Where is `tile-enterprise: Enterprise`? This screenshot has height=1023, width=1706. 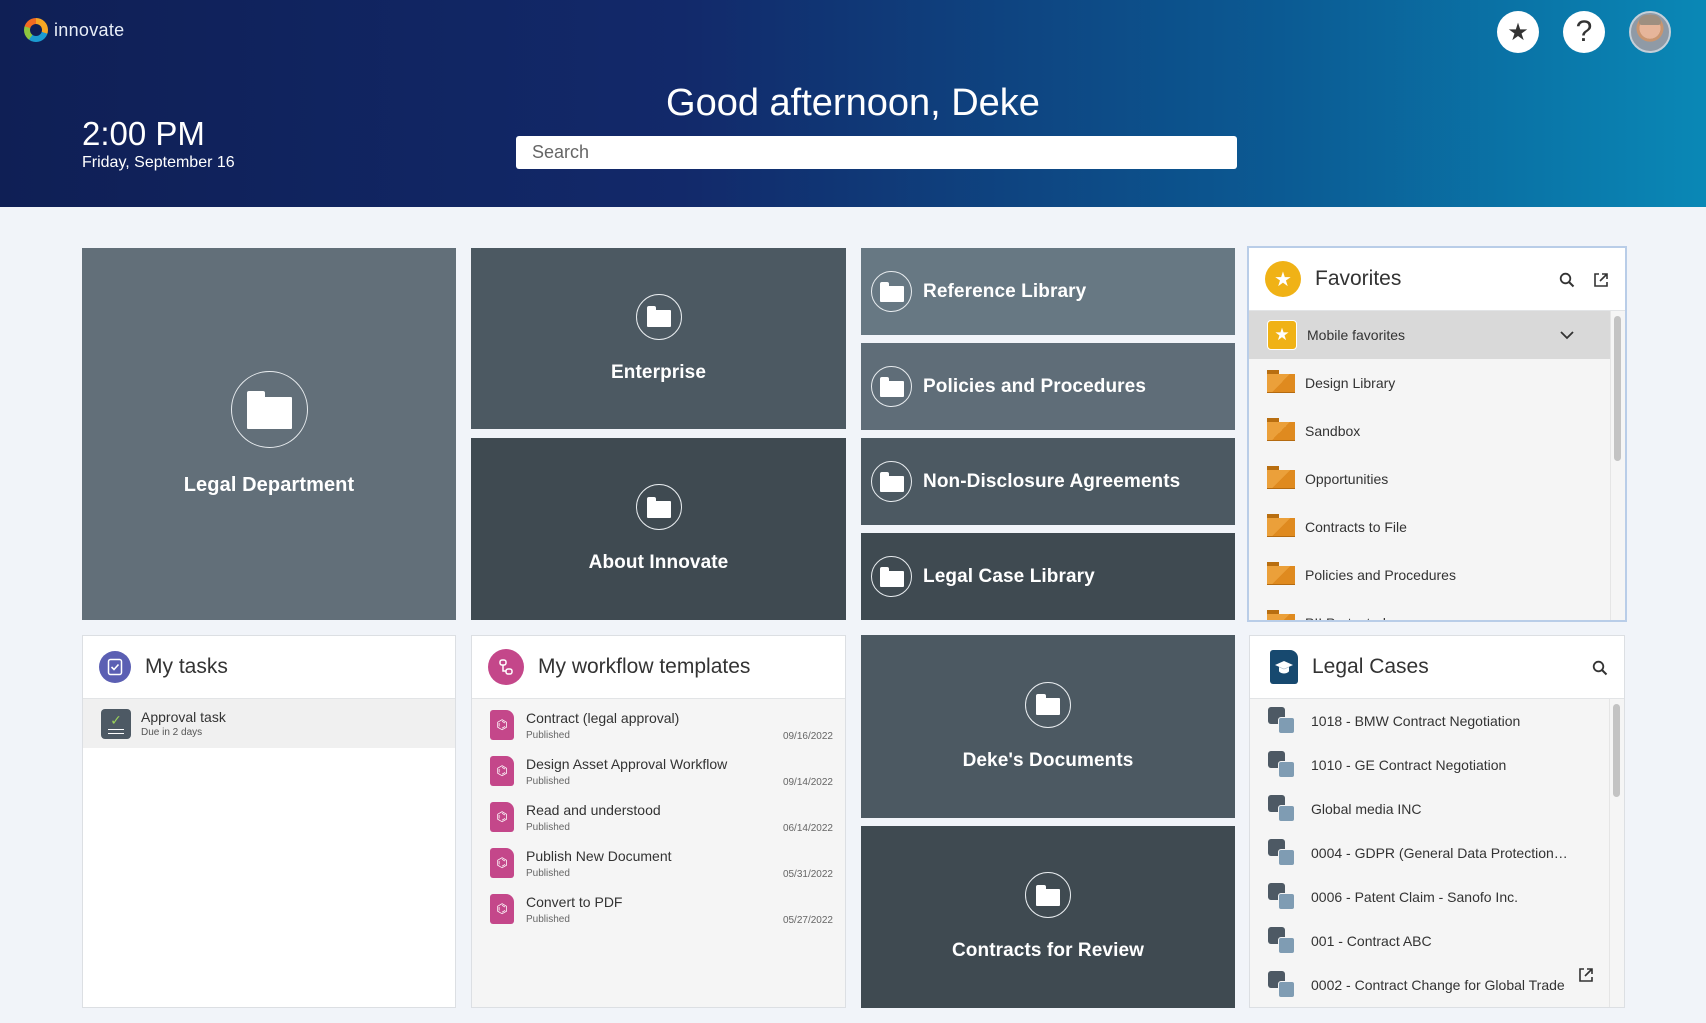
tile-enterprise: Enterprise is located at coordinates (658, 338).